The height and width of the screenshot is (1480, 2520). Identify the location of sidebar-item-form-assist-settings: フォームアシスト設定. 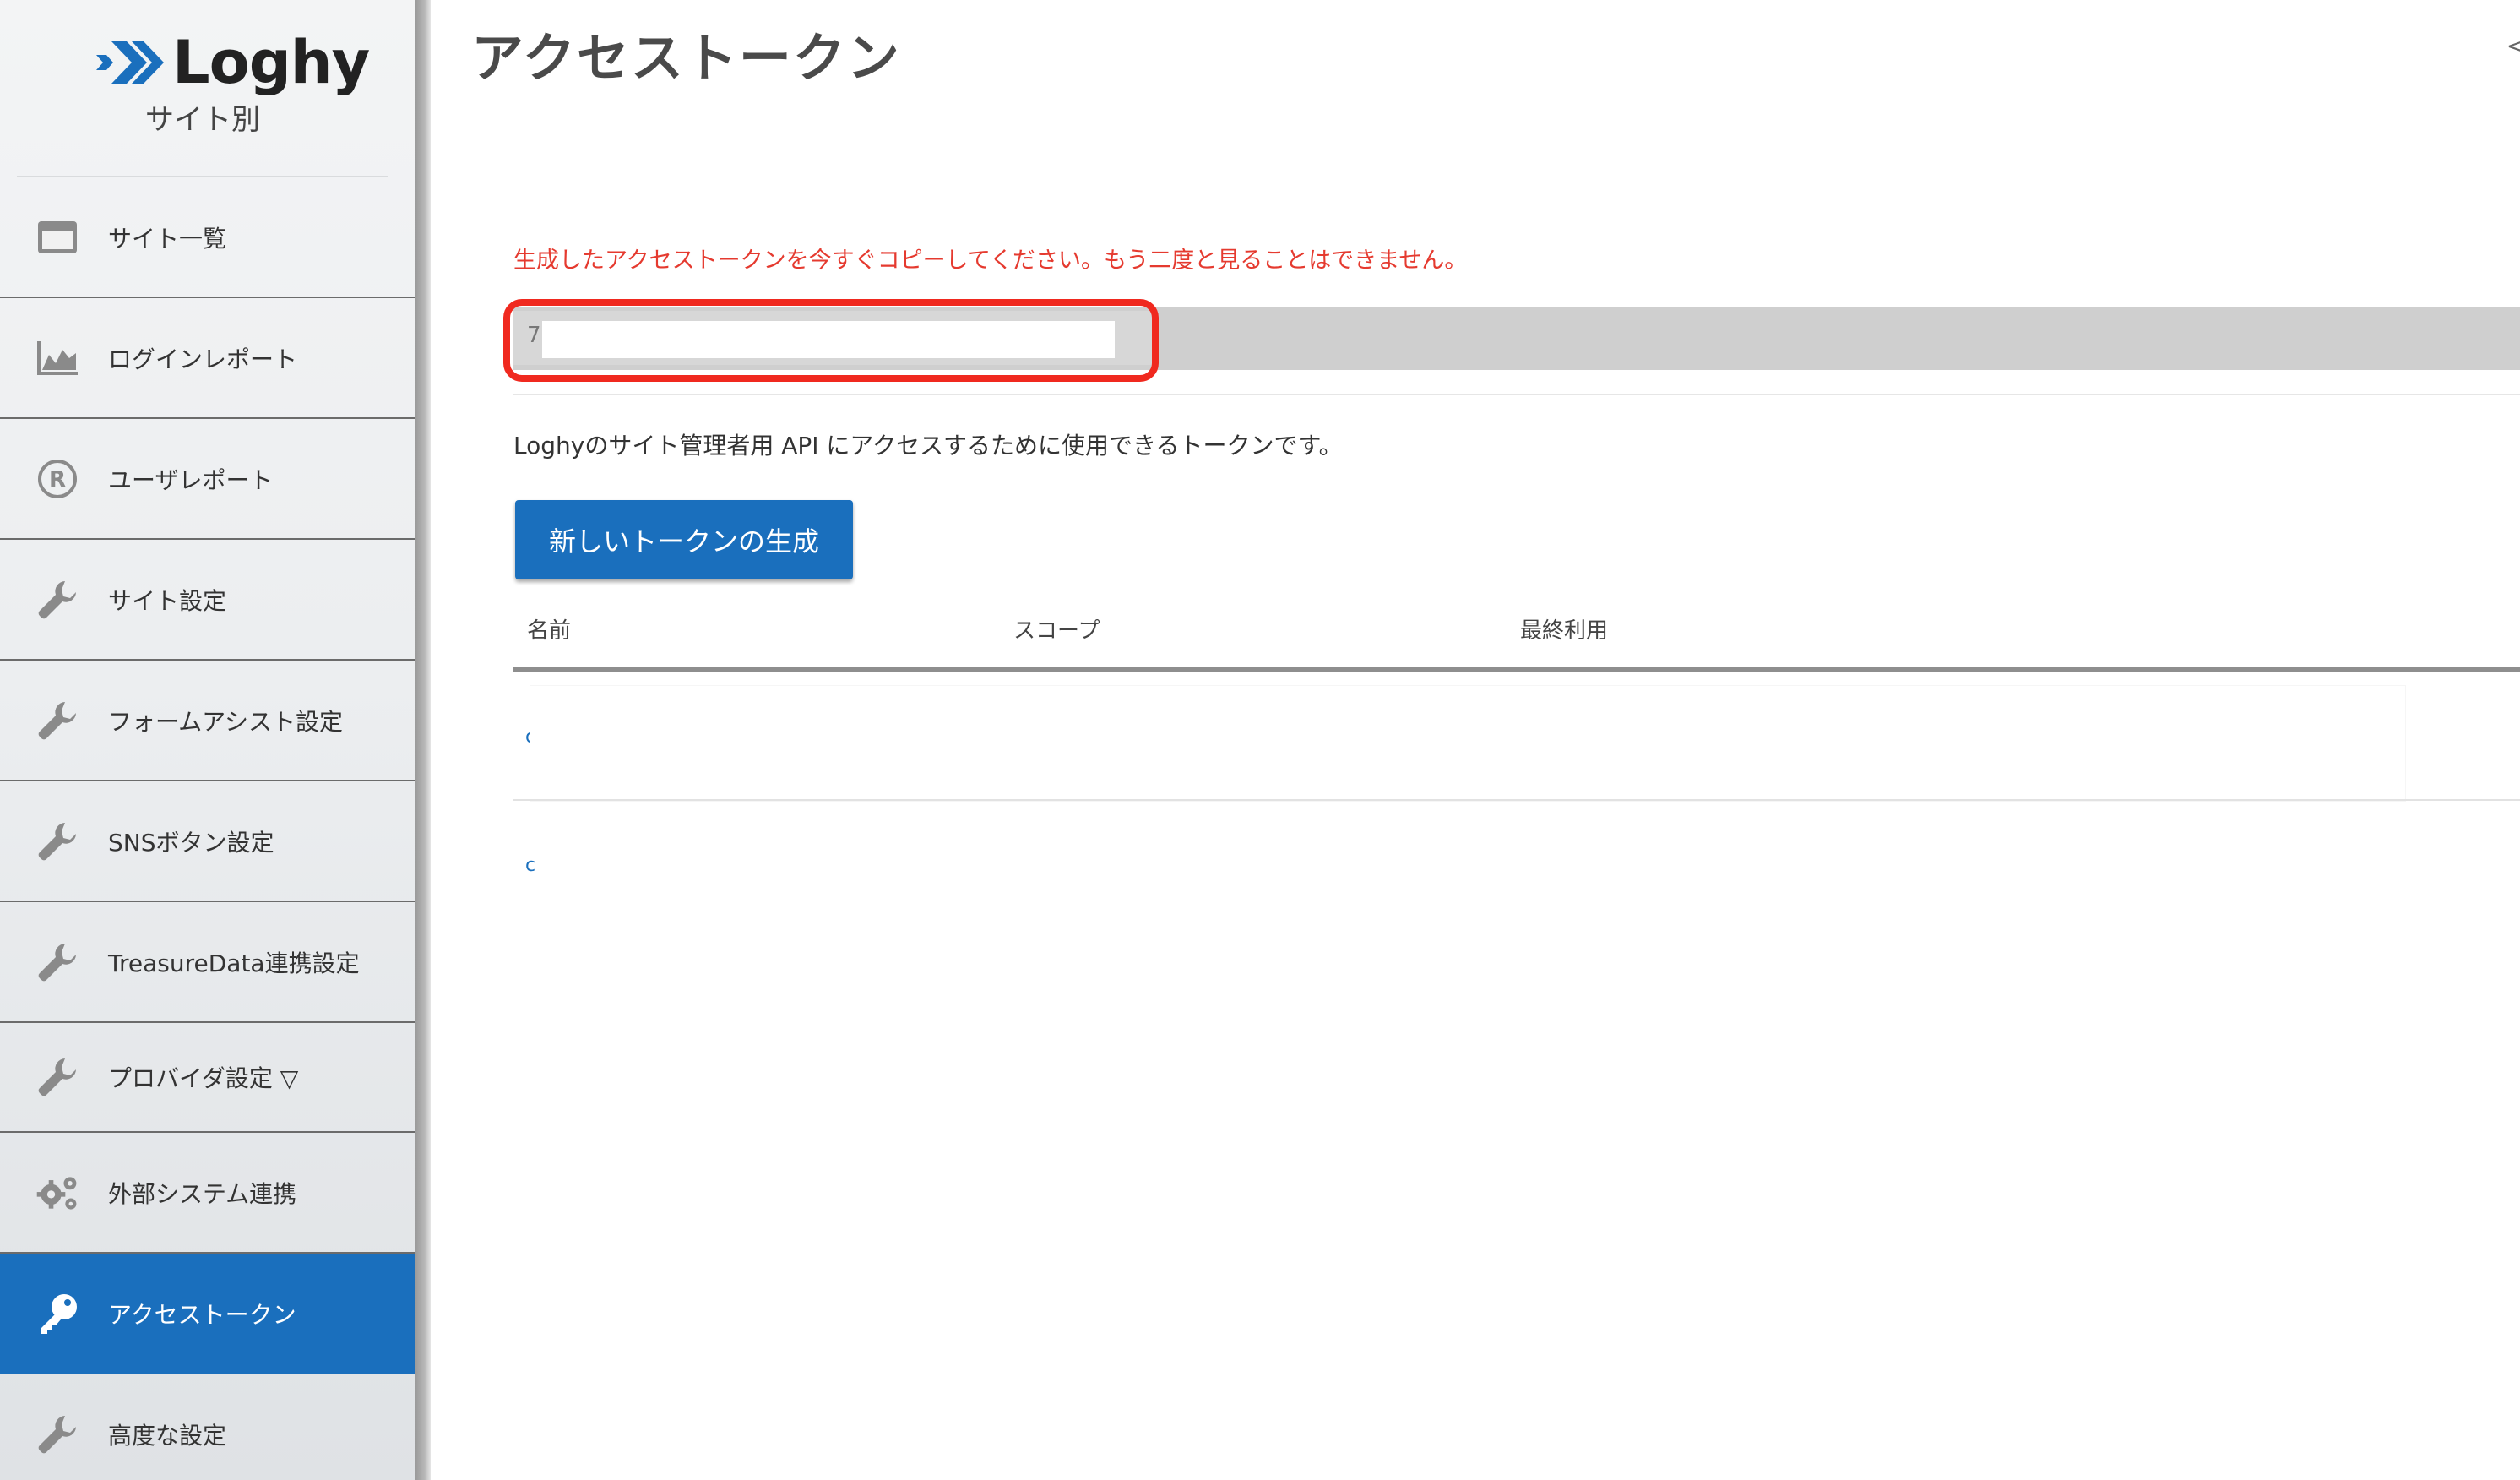
(207, 721).